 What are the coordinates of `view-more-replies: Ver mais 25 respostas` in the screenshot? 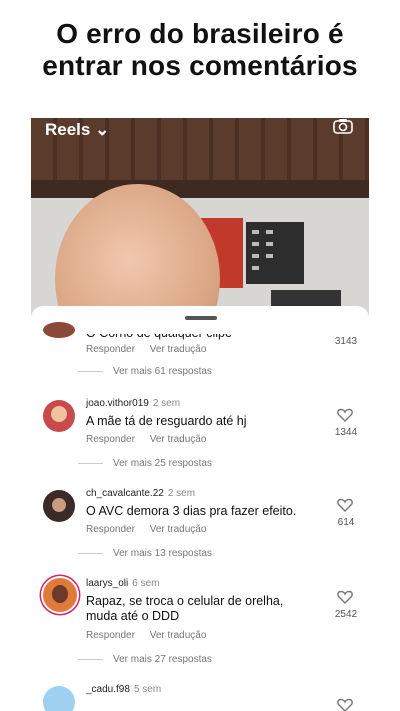 It's located at (145, 463).